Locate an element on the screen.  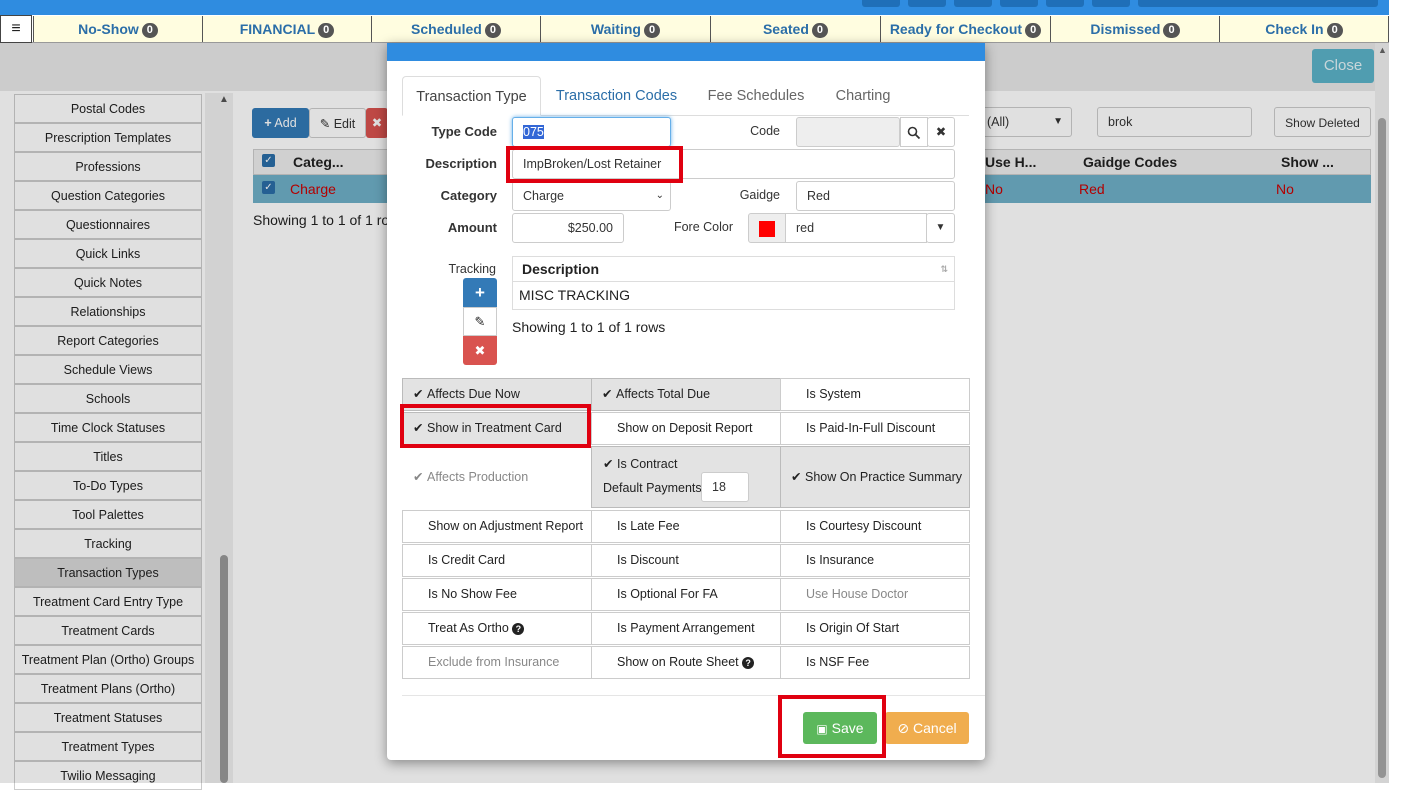
tab-waiting: Waiting 0 is located at coordinates (625, 29).